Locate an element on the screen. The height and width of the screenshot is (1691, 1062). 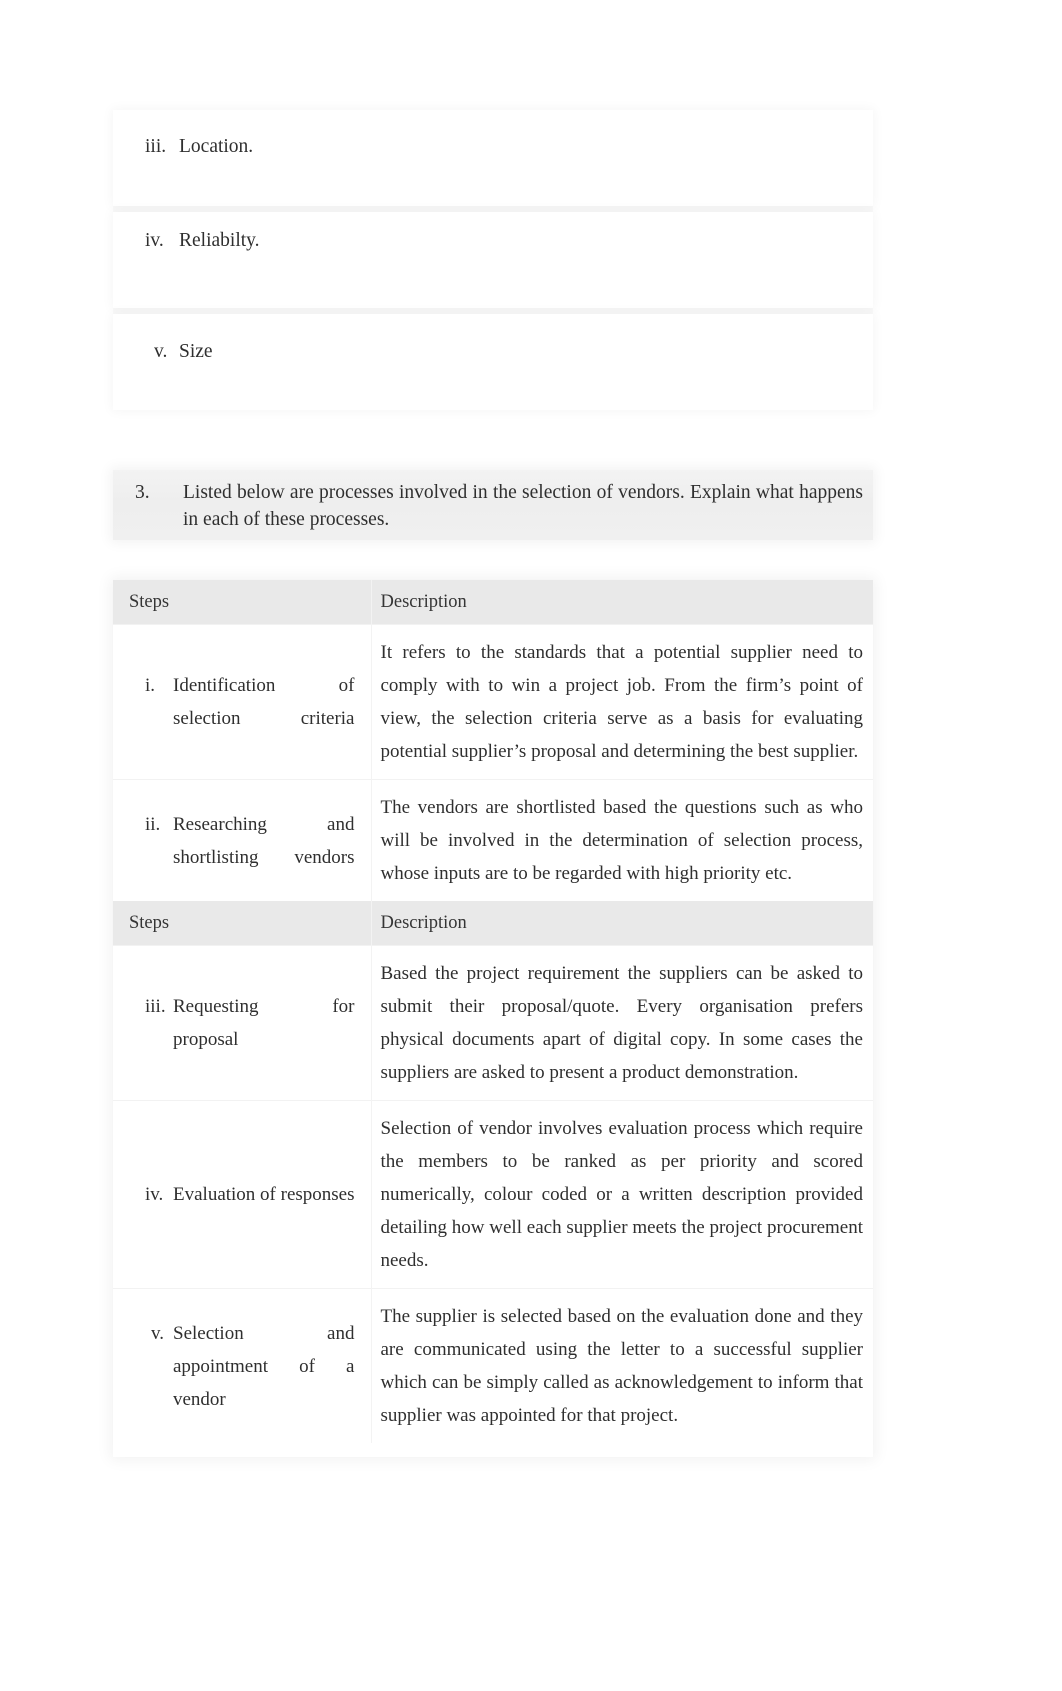
step-numeral: ii. is located at coordinates (153, 824).